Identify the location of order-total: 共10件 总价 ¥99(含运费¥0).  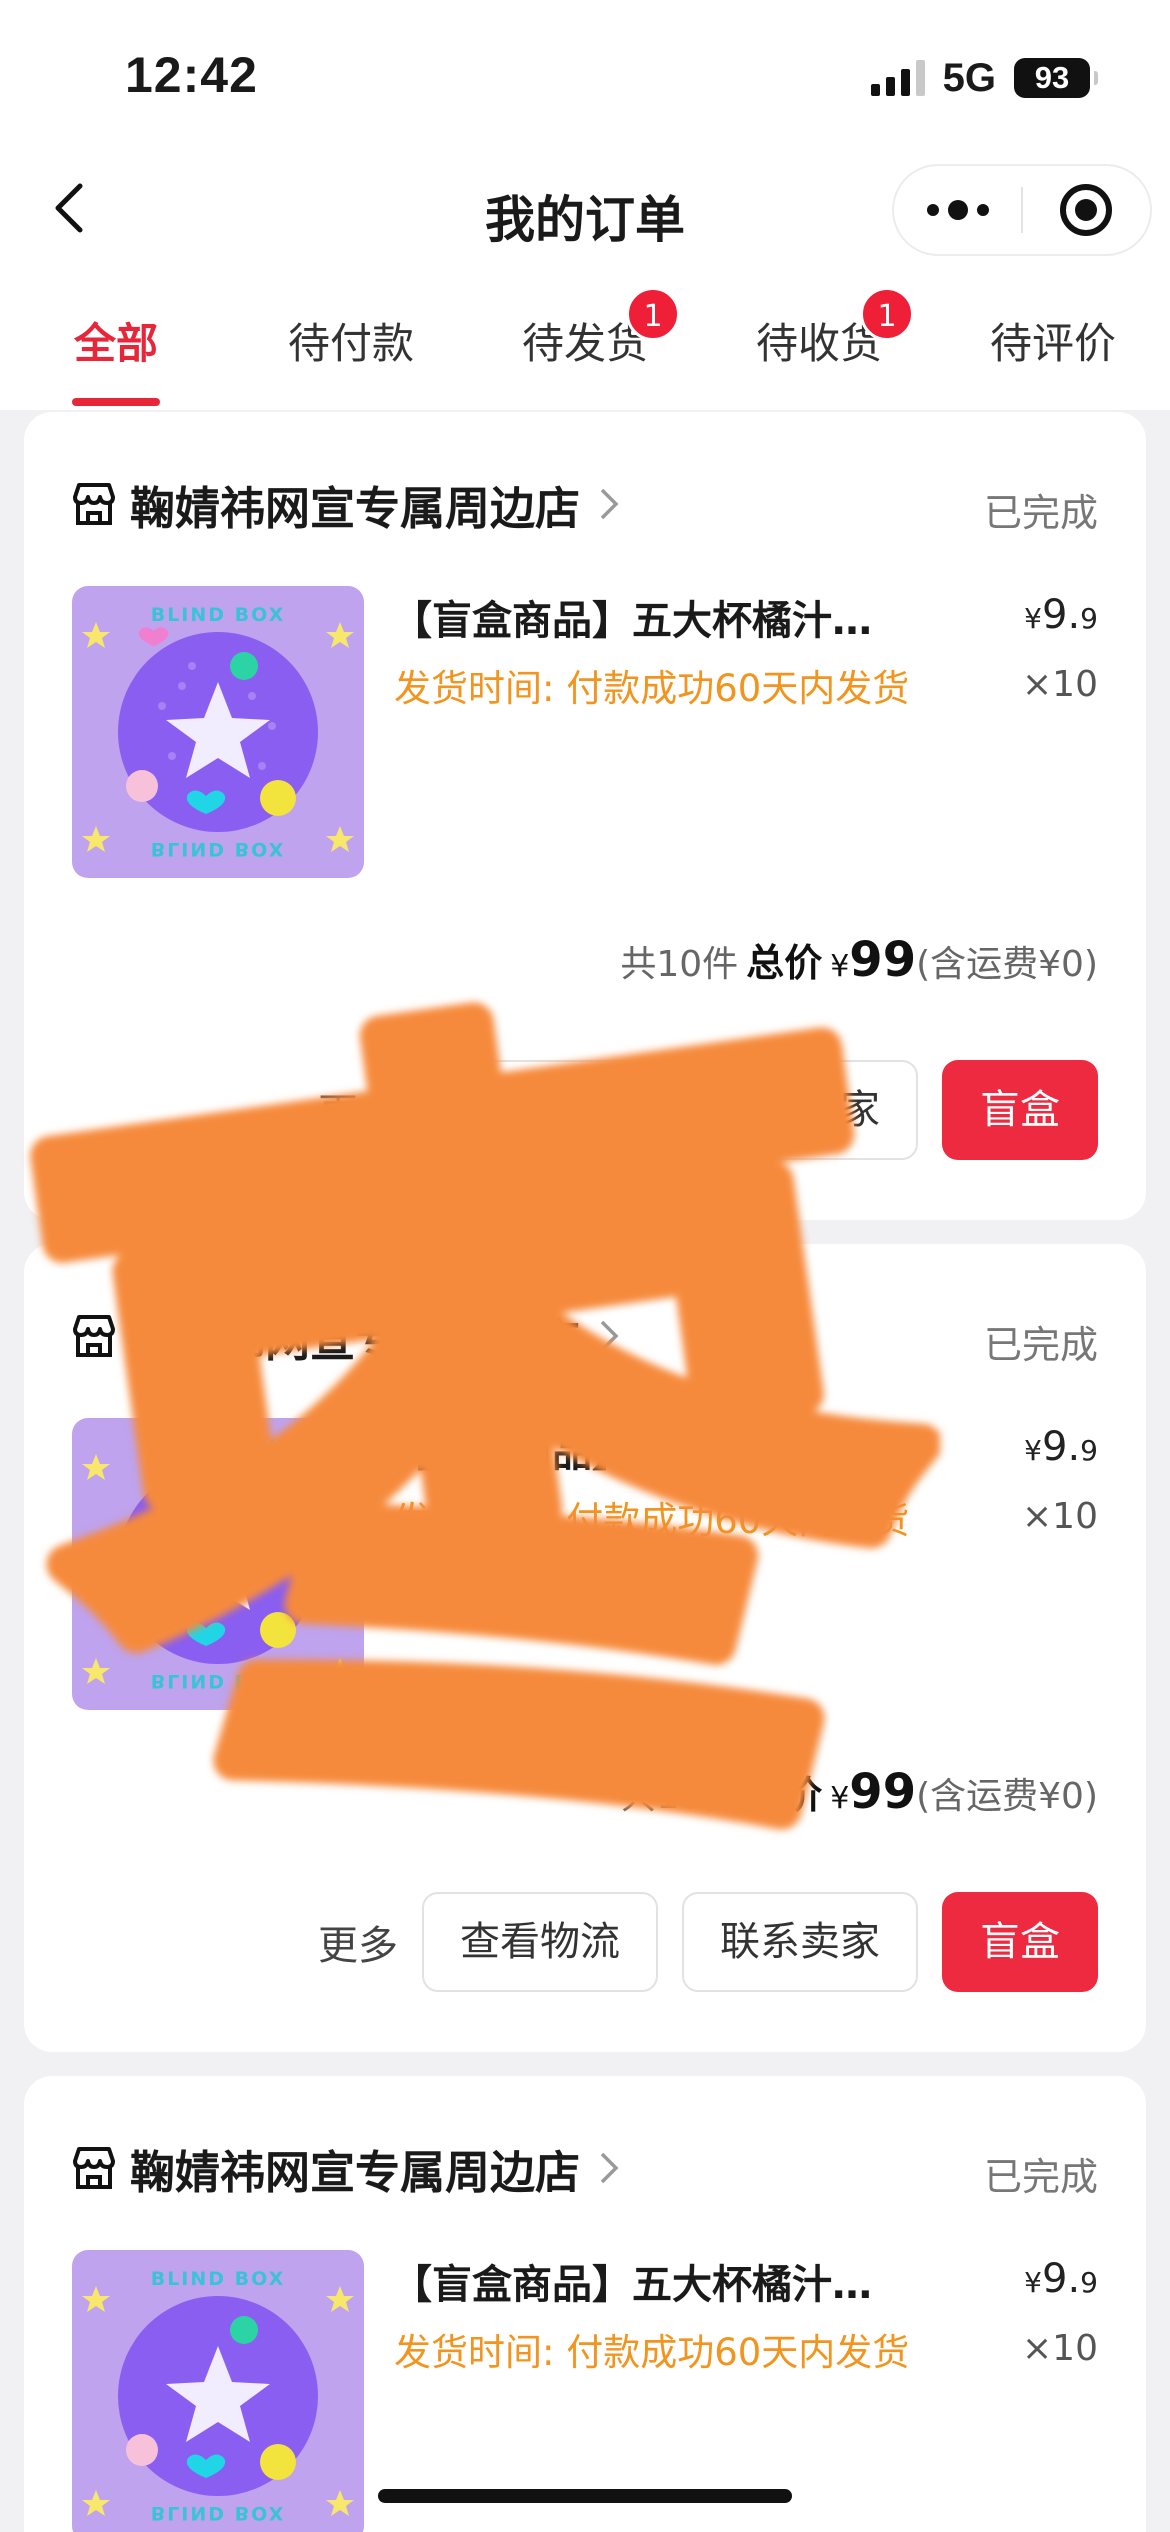
(859, 960).